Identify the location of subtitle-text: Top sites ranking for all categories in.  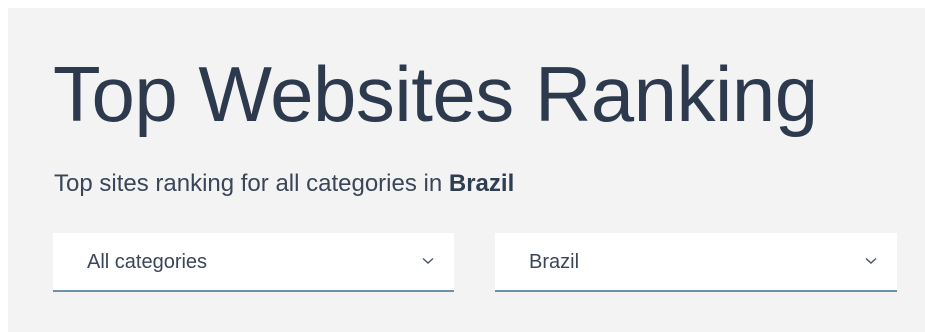
(248, 183).